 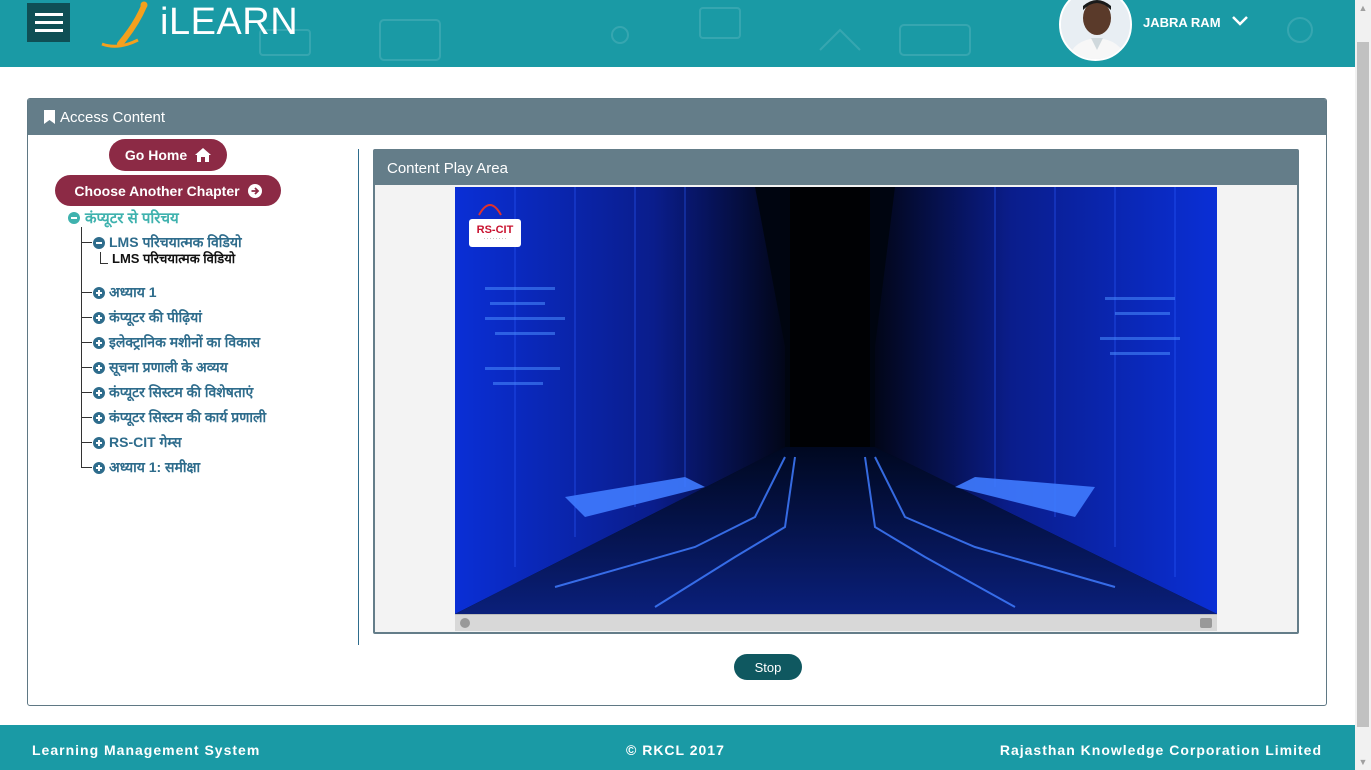 What do you see at coordinates (133, 292) in the screenshot?
I see `tree-item-label: अध्याय 1` at bounding box center [133, 292].